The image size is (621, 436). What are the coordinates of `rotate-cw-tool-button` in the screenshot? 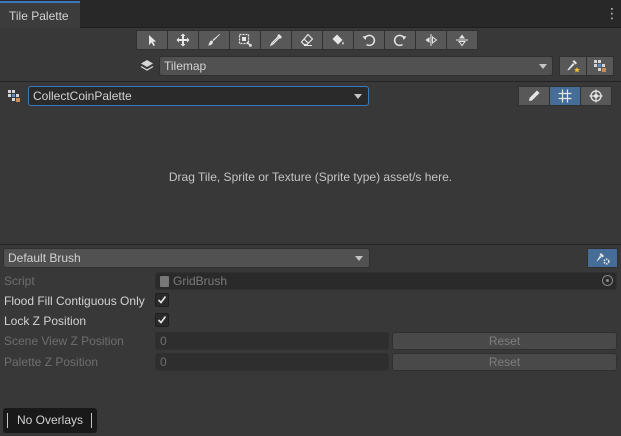 It's located at (400, 40).